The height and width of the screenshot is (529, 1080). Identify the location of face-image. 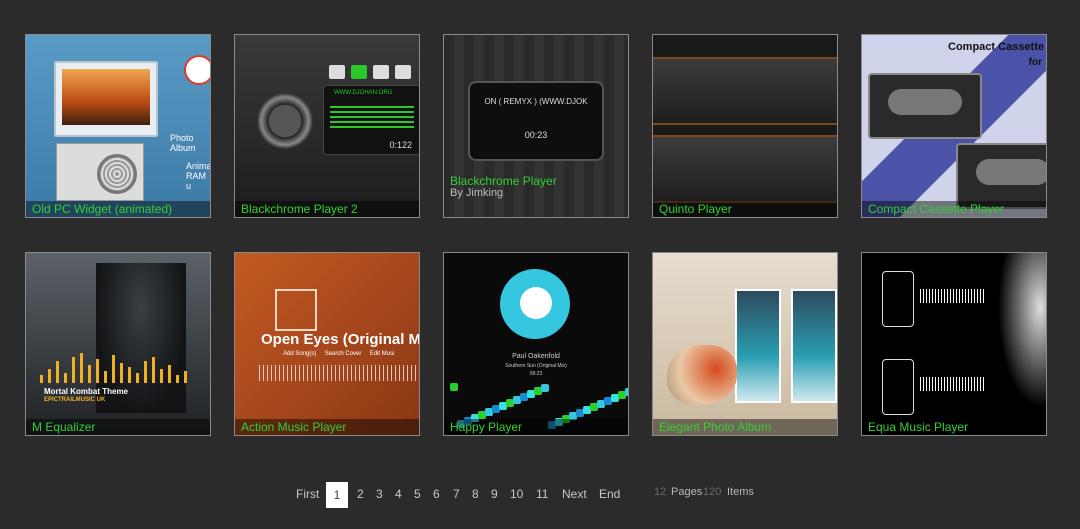
(1016, 344).